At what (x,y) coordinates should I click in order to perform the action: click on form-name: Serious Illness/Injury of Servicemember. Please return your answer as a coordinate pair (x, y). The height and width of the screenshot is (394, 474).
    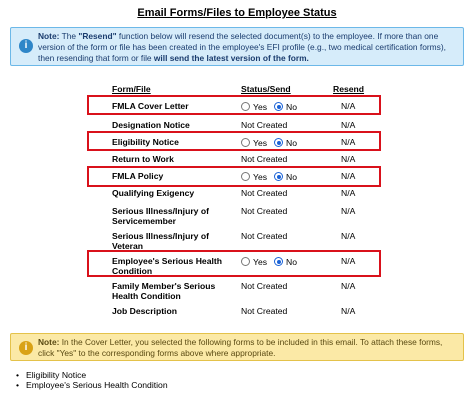
    Looking at the image, I should click on (160, 216).